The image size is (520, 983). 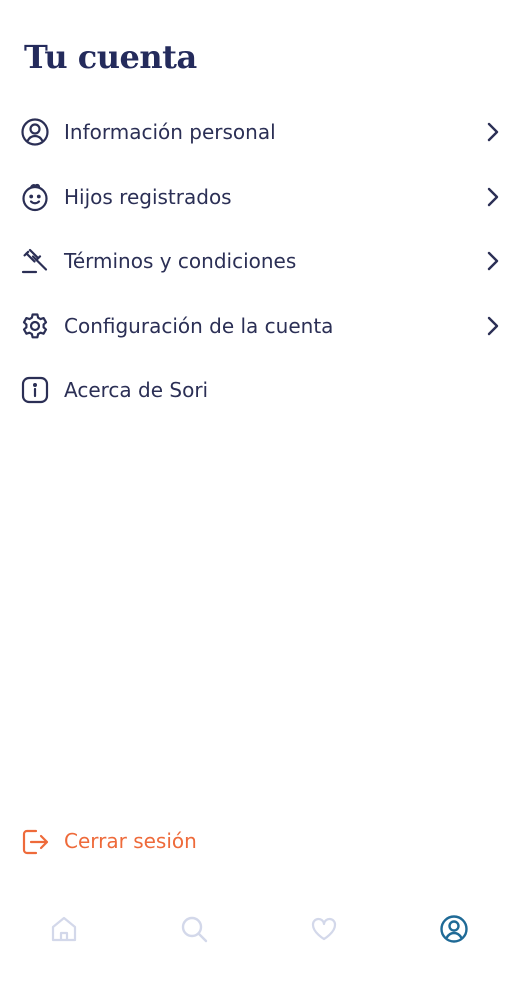 I want to click on search-icon, so click(x=194, y=929).